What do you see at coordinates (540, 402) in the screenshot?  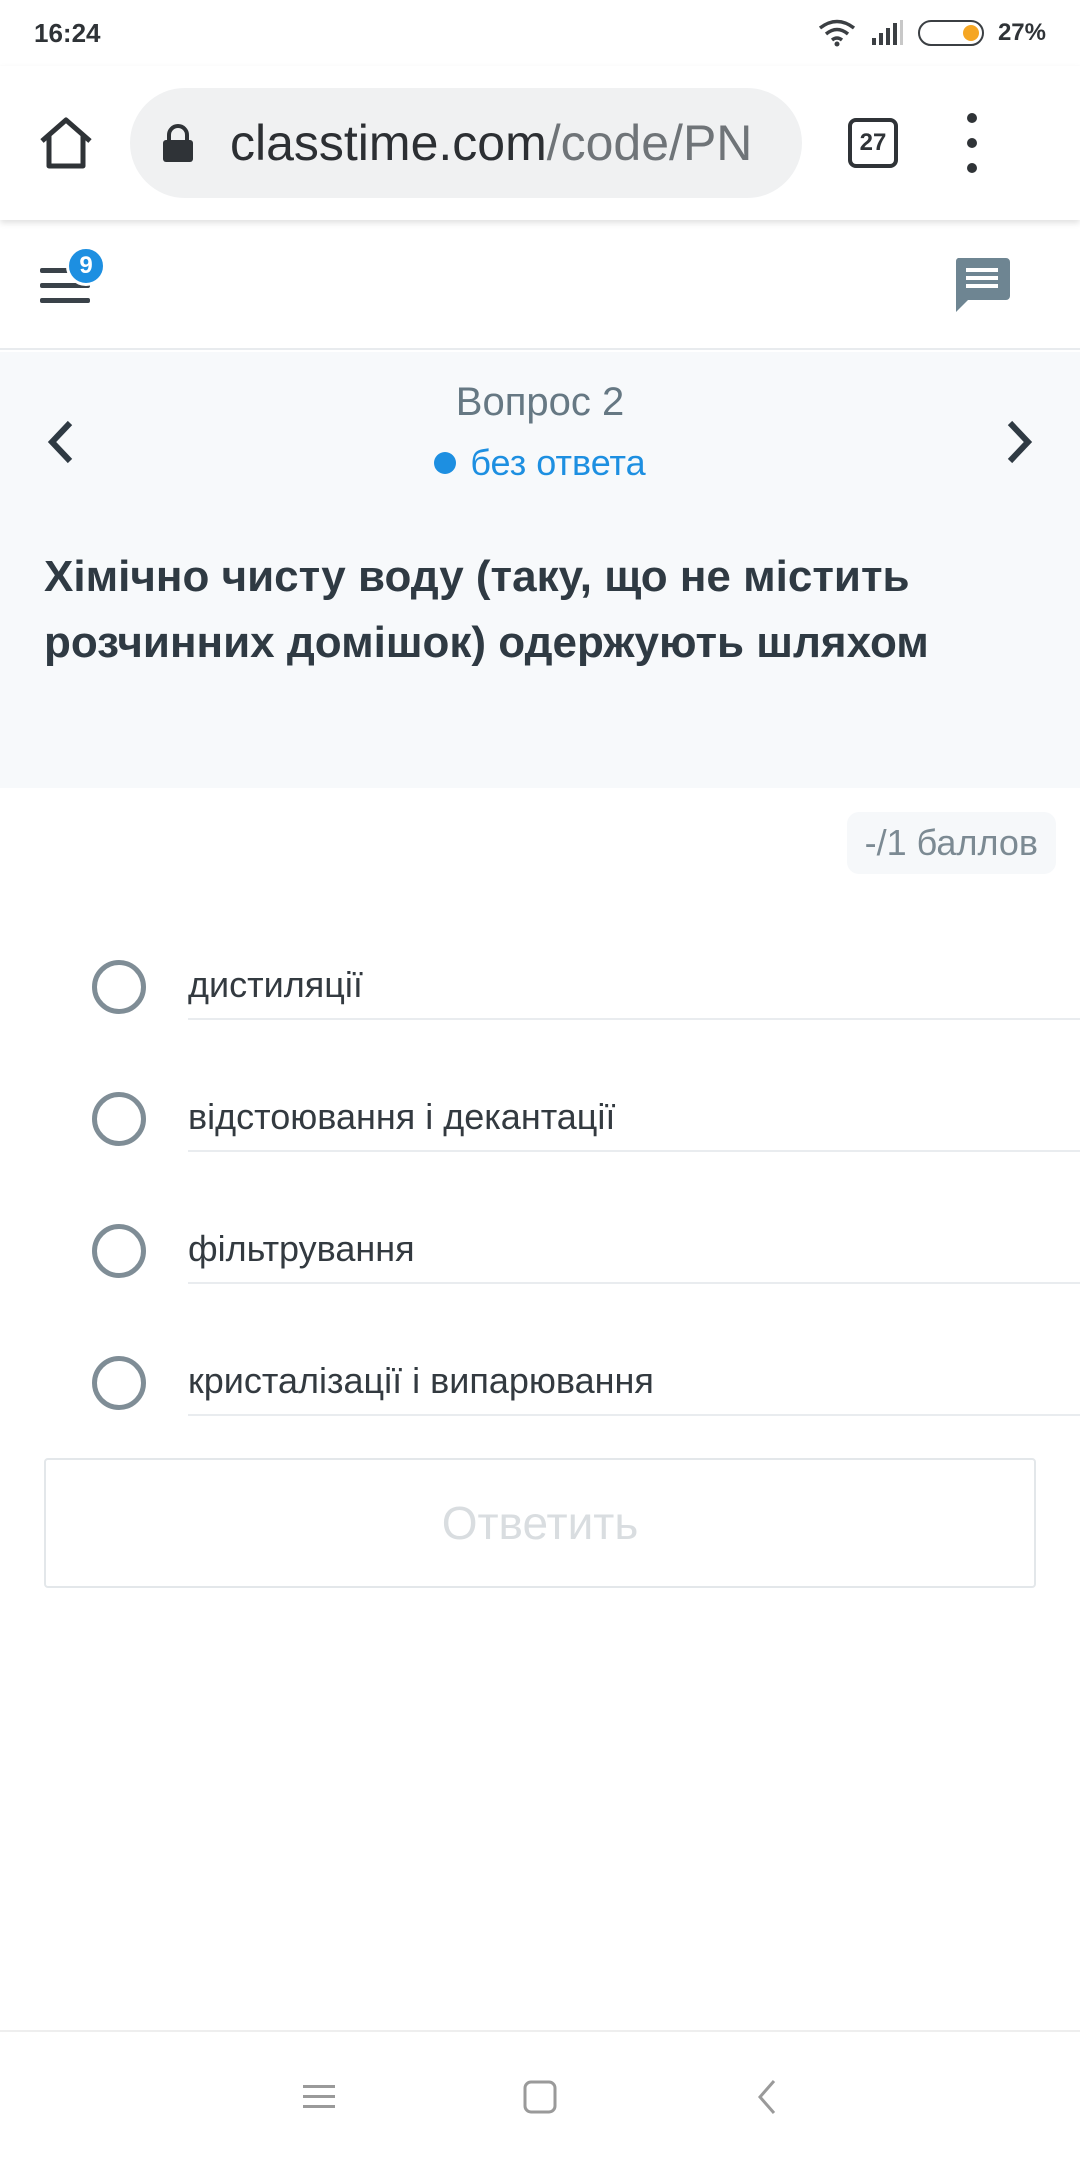 I see `question-number: Вопрос 2` at bounding box center [540, 402].